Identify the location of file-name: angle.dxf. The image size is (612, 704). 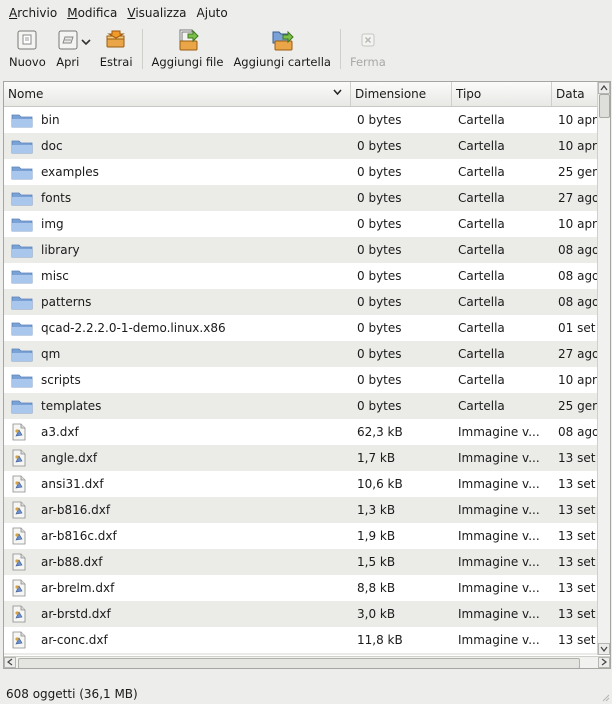
(69, 458).